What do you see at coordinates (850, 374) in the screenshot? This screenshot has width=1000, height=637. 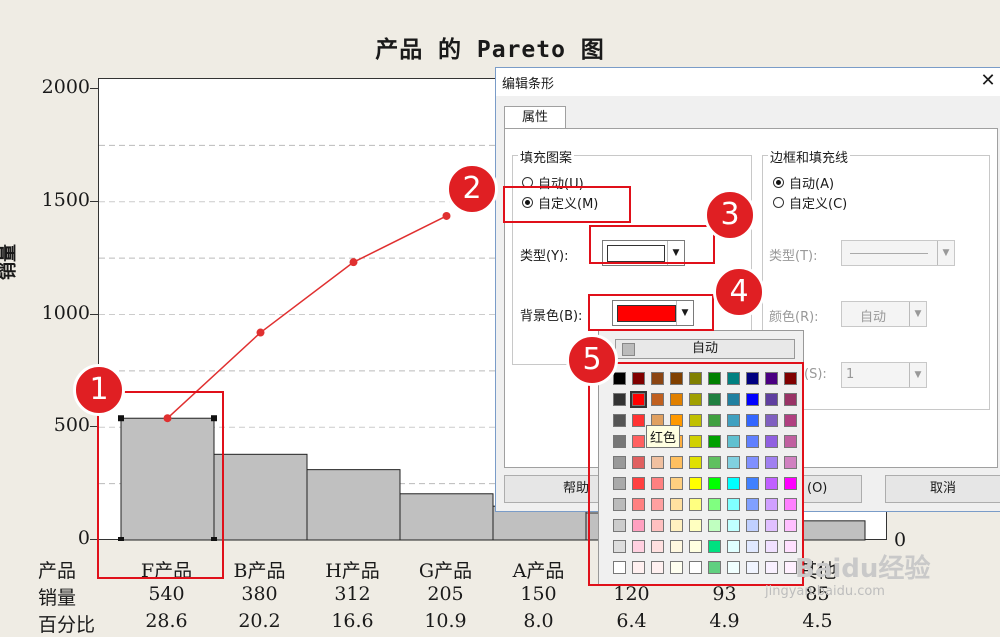 I see `border-size-value: 1` at bounding box center [850, 374].